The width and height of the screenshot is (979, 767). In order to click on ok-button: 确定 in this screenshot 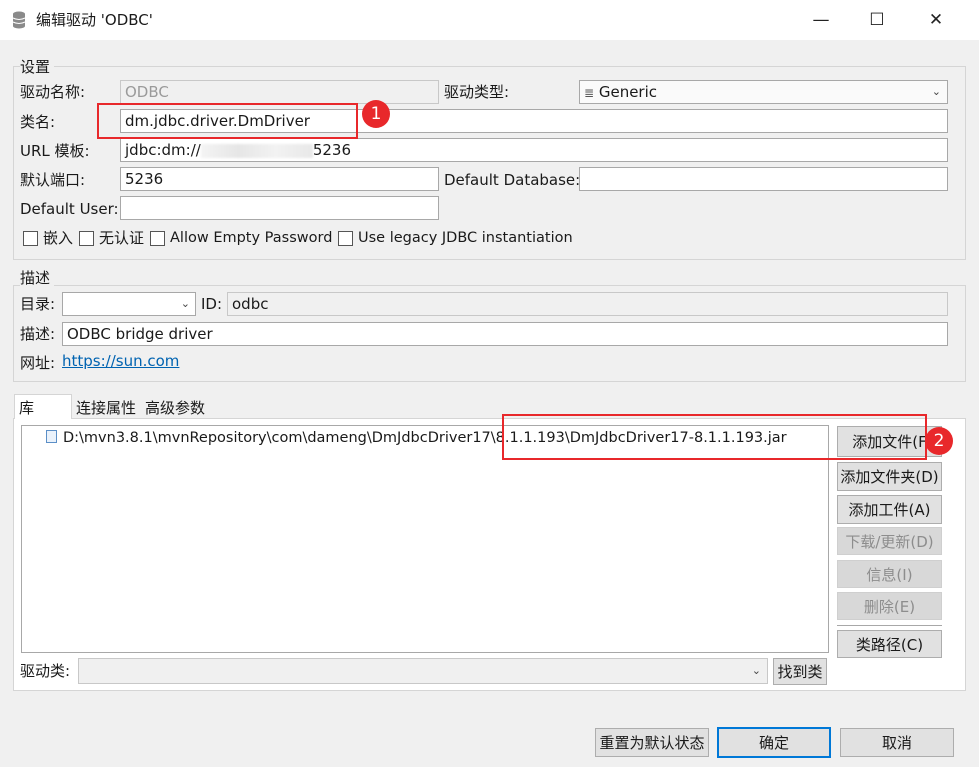, I will do `click(774, 742)`.